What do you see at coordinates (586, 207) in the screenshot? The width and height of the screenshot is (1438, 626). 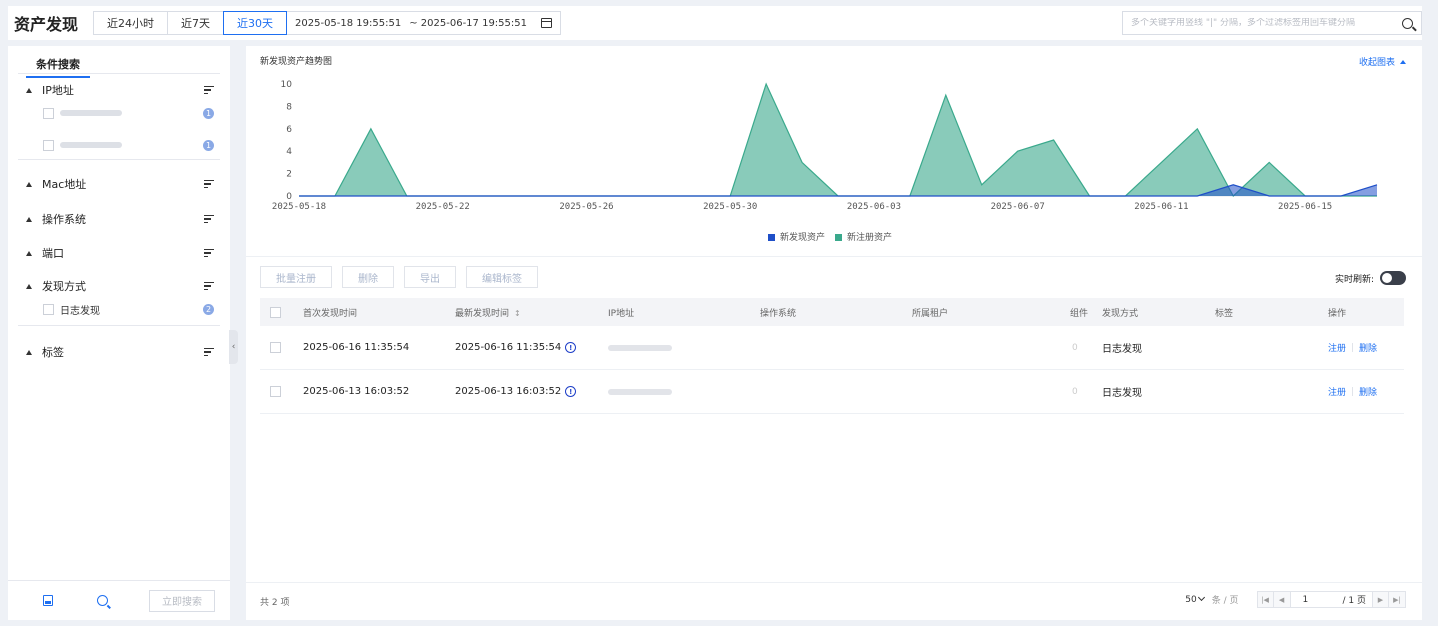 I see `x-tick-label: 2025-05-26` at bounding box center [586, 207].